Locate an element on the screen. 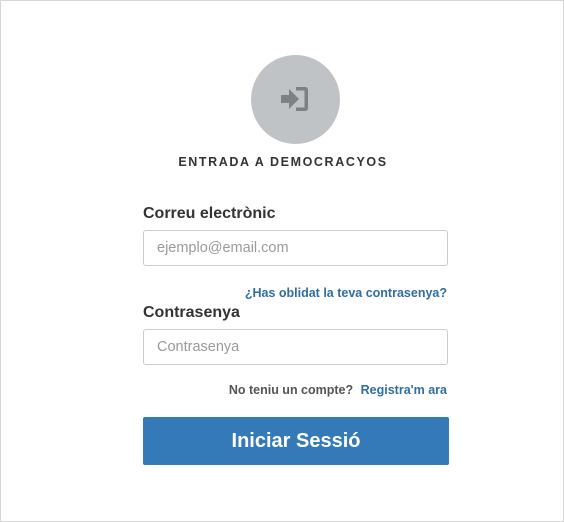 This screenshot has height=522, width=564. password-label: Contrasenya is located at coordinates (191, 312).